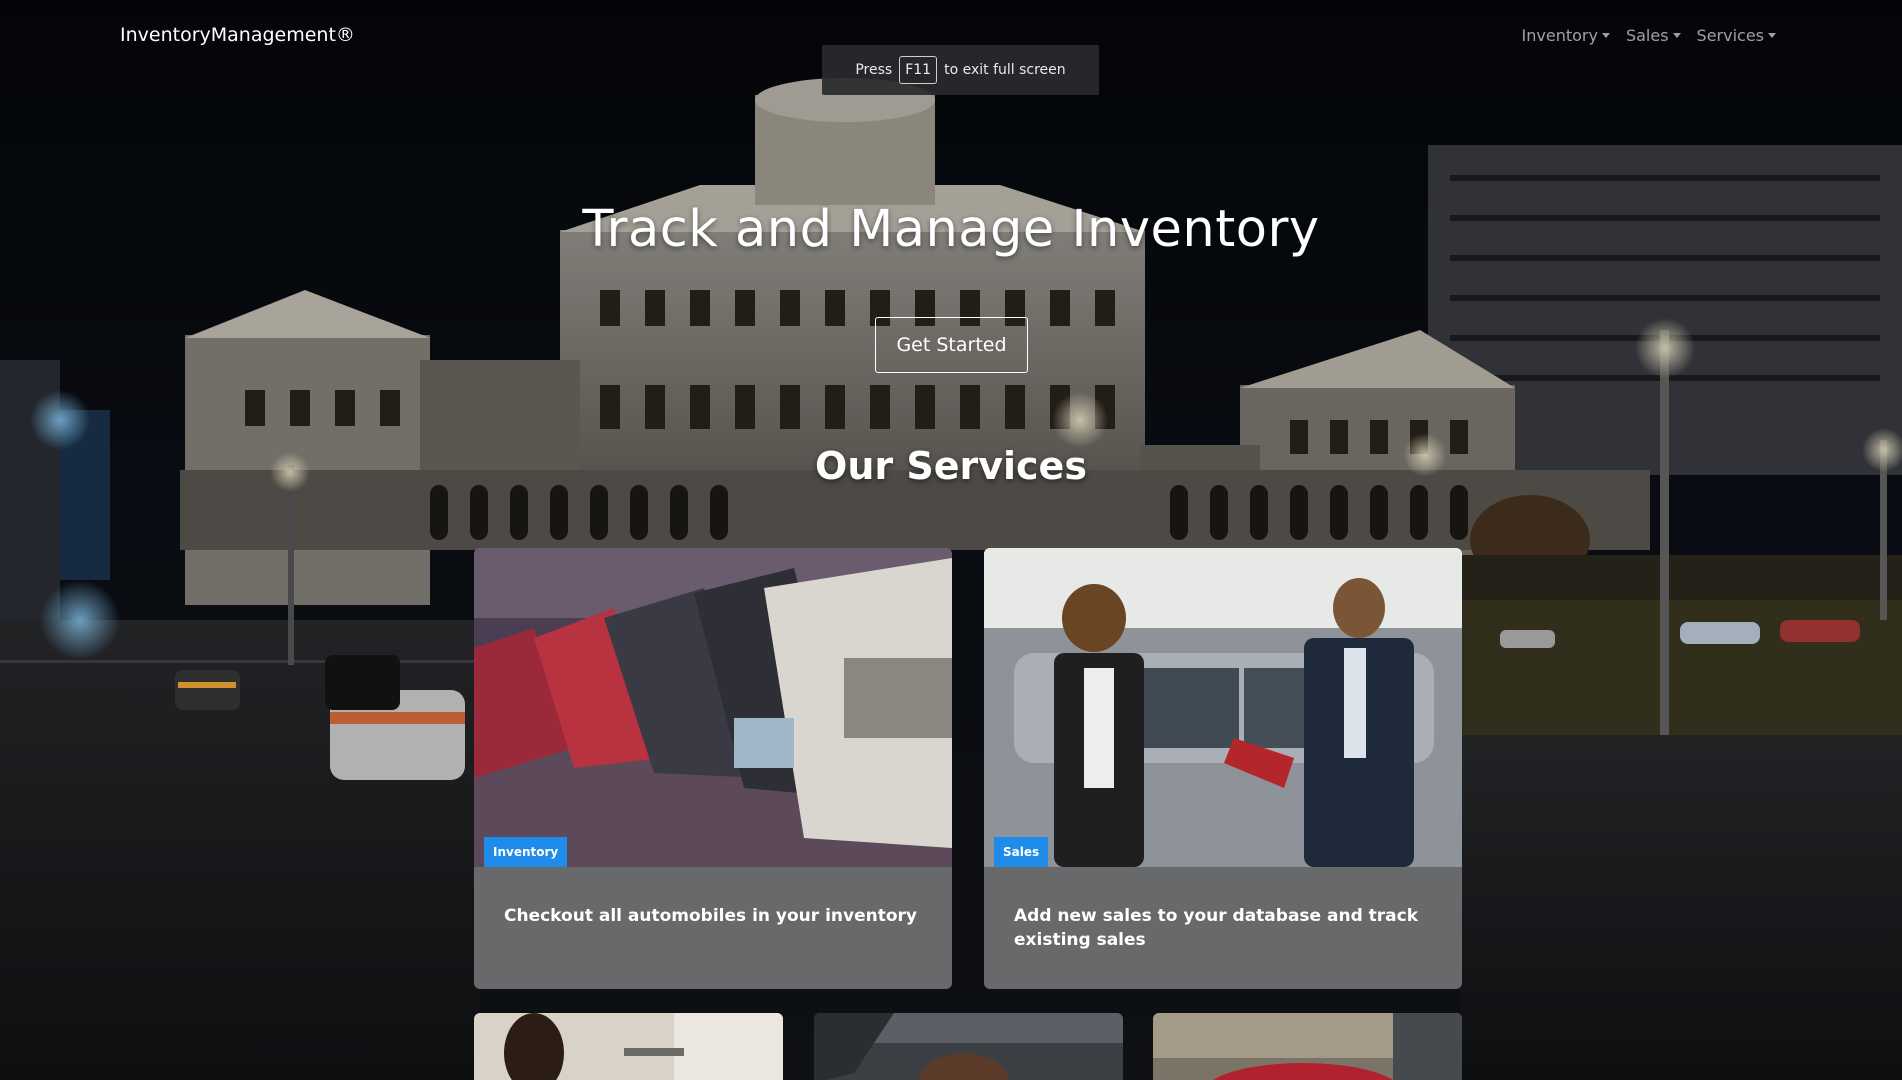 This screenshot has width=1902, height=1080. What do you see at coordinates (1223, 707) in the screenshot?
I see `salesperson-client-image: Sales` at bounding box center [1223, 707].